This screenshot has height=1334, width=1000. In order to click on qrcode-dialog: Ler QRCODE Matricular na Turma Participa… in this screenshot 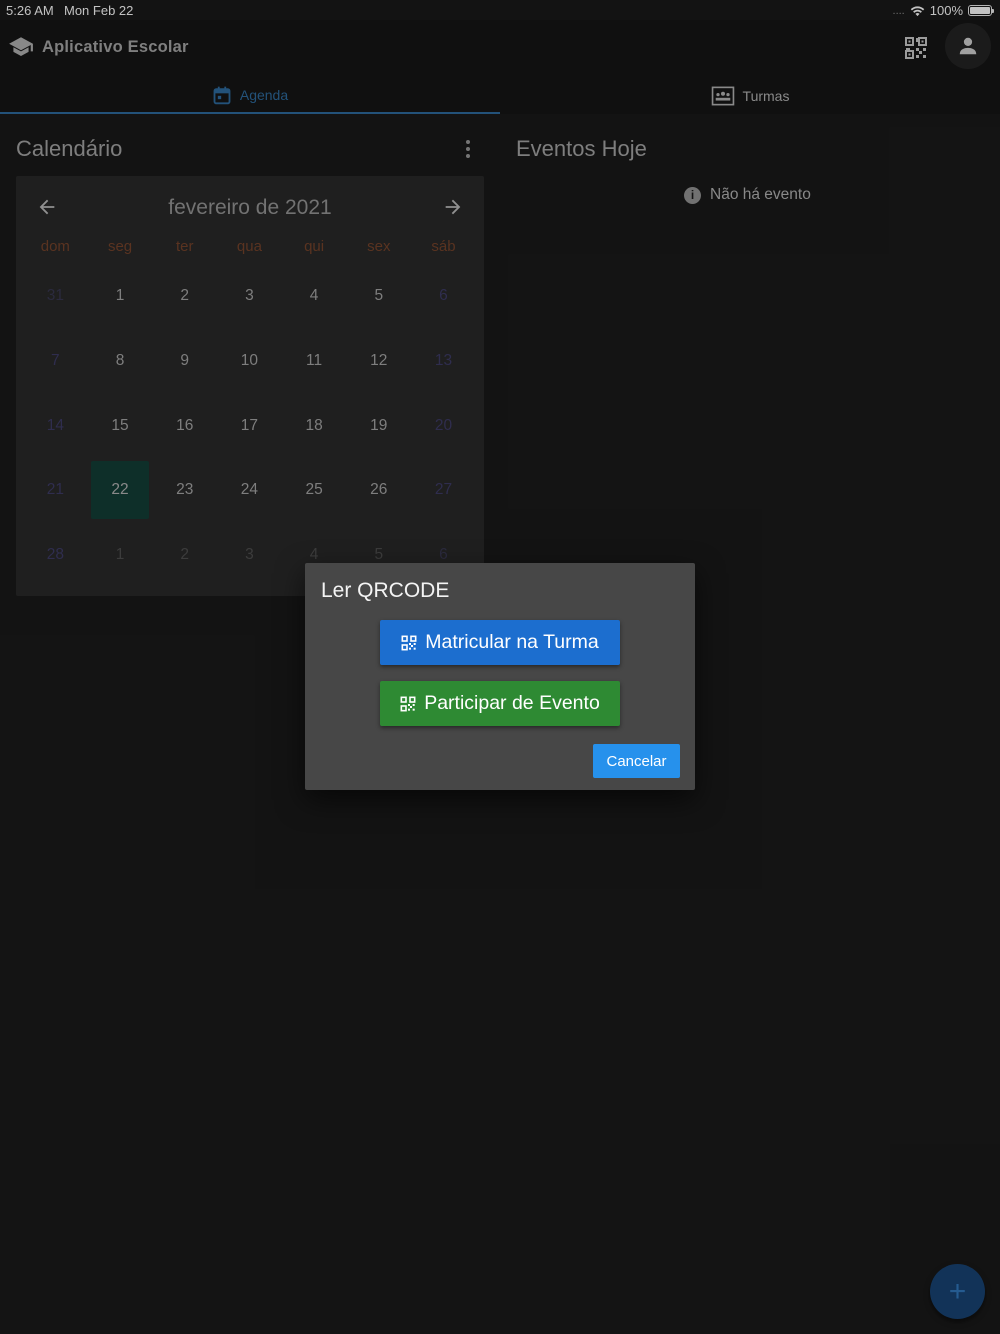, I will do `click(500, 676)`.